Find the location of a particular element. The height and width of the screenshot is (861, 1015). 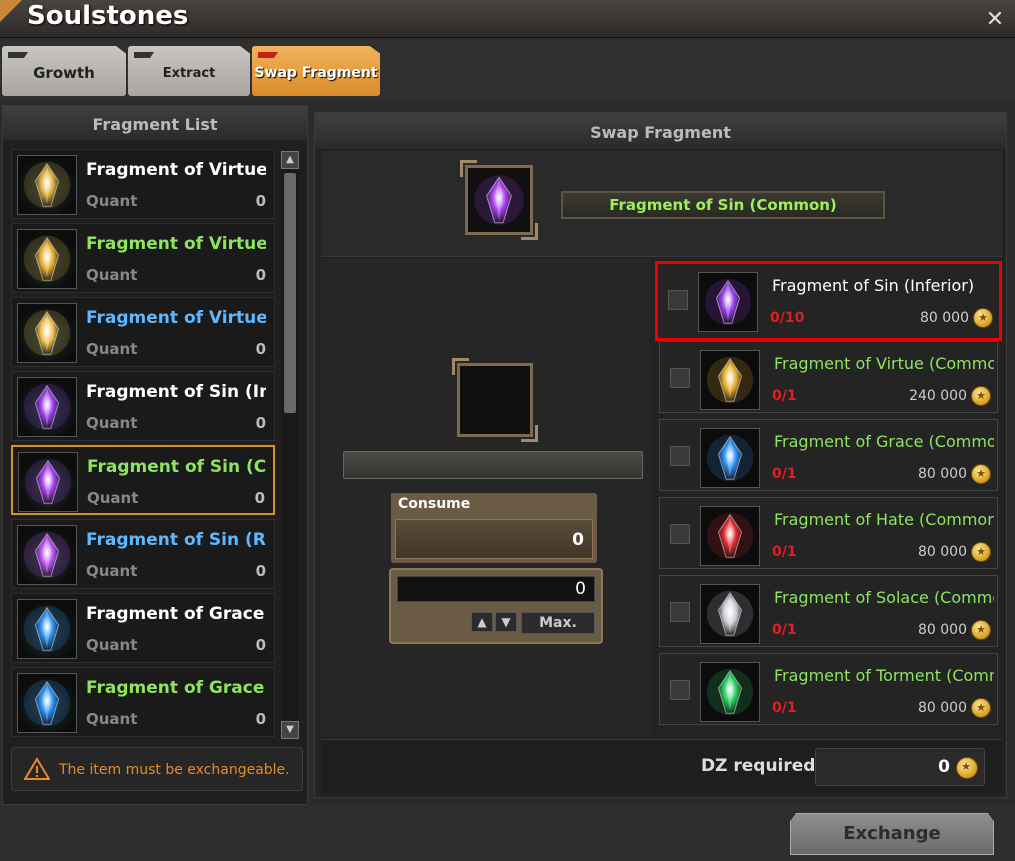

increase-icon: ▲ is located at coordinates (482, 622).